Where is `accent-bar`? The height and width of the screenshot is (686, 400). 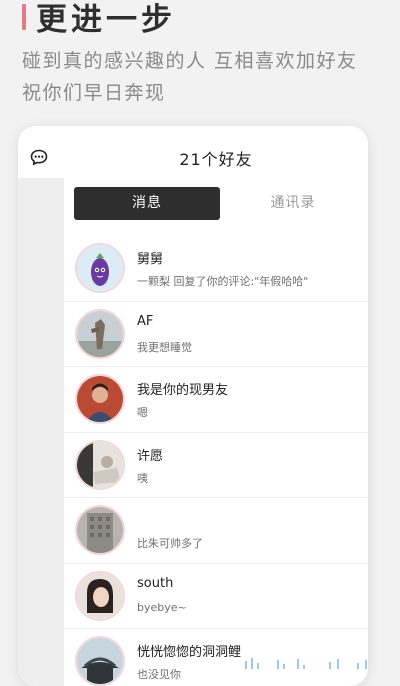 accent-bar is located at coordinates (24, 17).